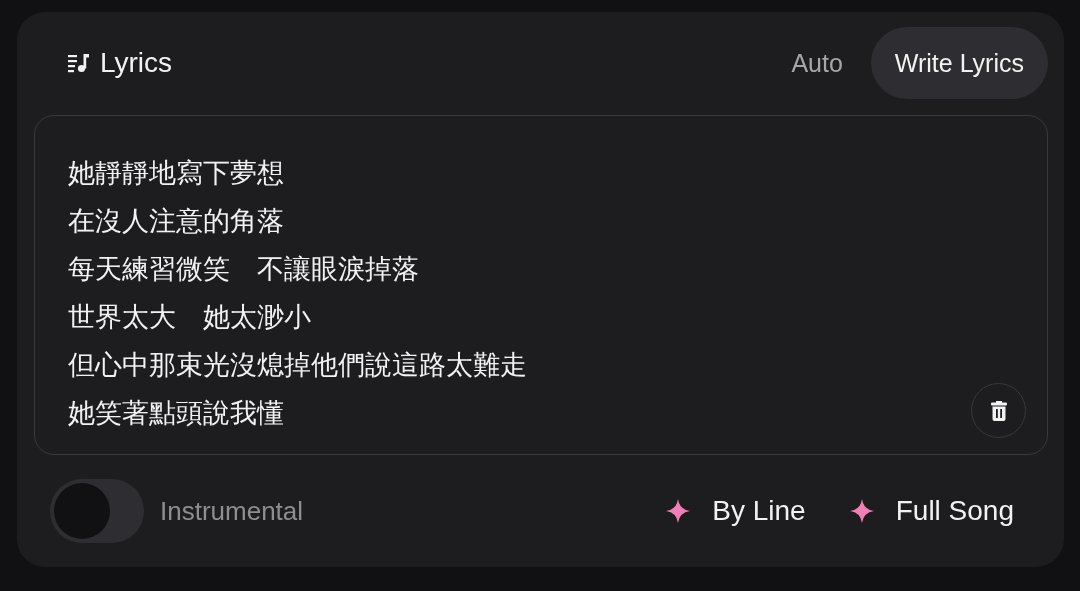 The height and width of the screenshot is (591, 1080). Describe the element at coordinates (736, 511) in the screenshot. I see `generate-button: By Line` at that location.